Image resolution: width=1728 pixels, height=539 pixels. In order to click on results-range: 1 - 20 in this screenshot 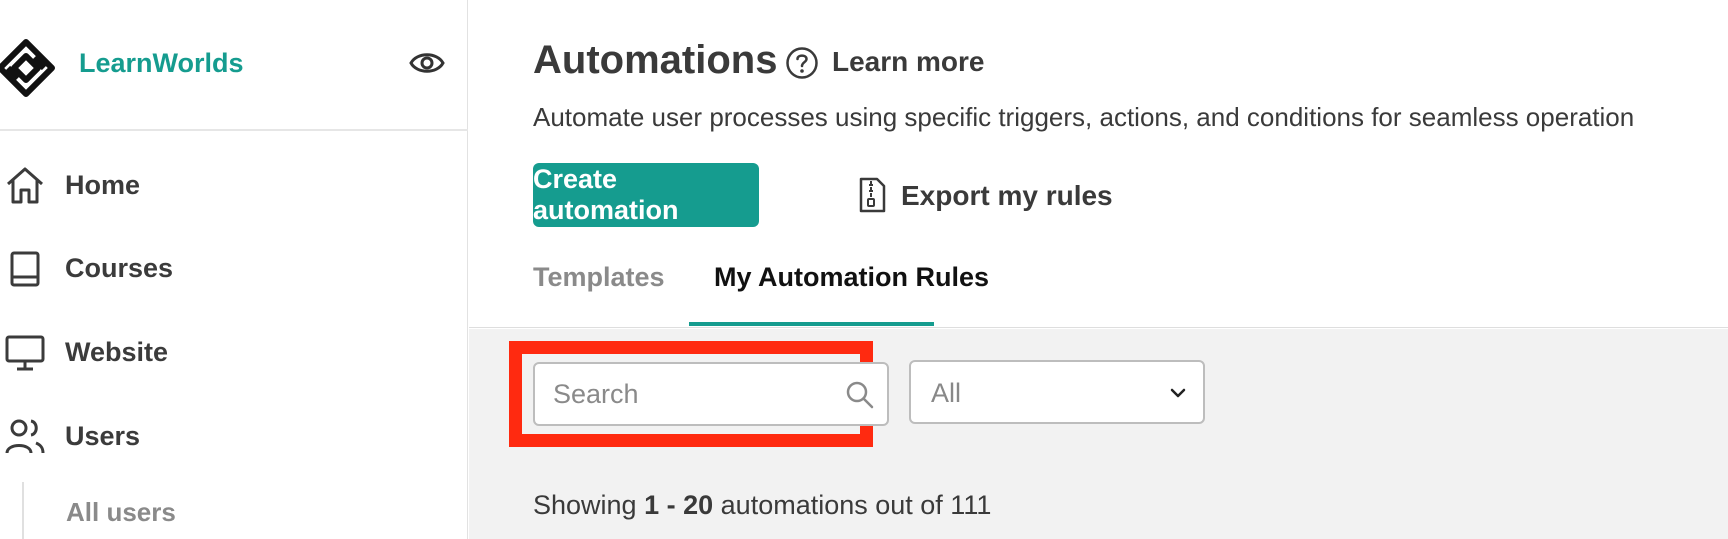, I will do `click(679, 505)`.